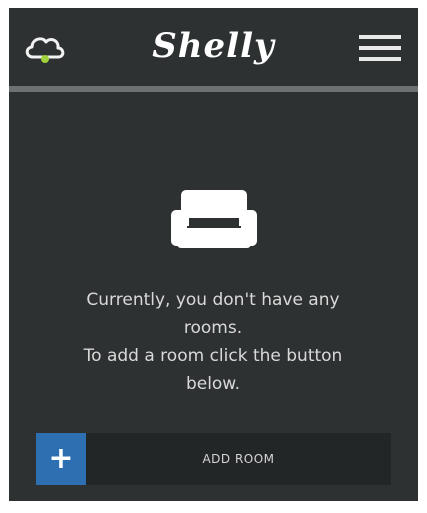  I want to click on shelly-logo: Shelly, so click(213, 46).